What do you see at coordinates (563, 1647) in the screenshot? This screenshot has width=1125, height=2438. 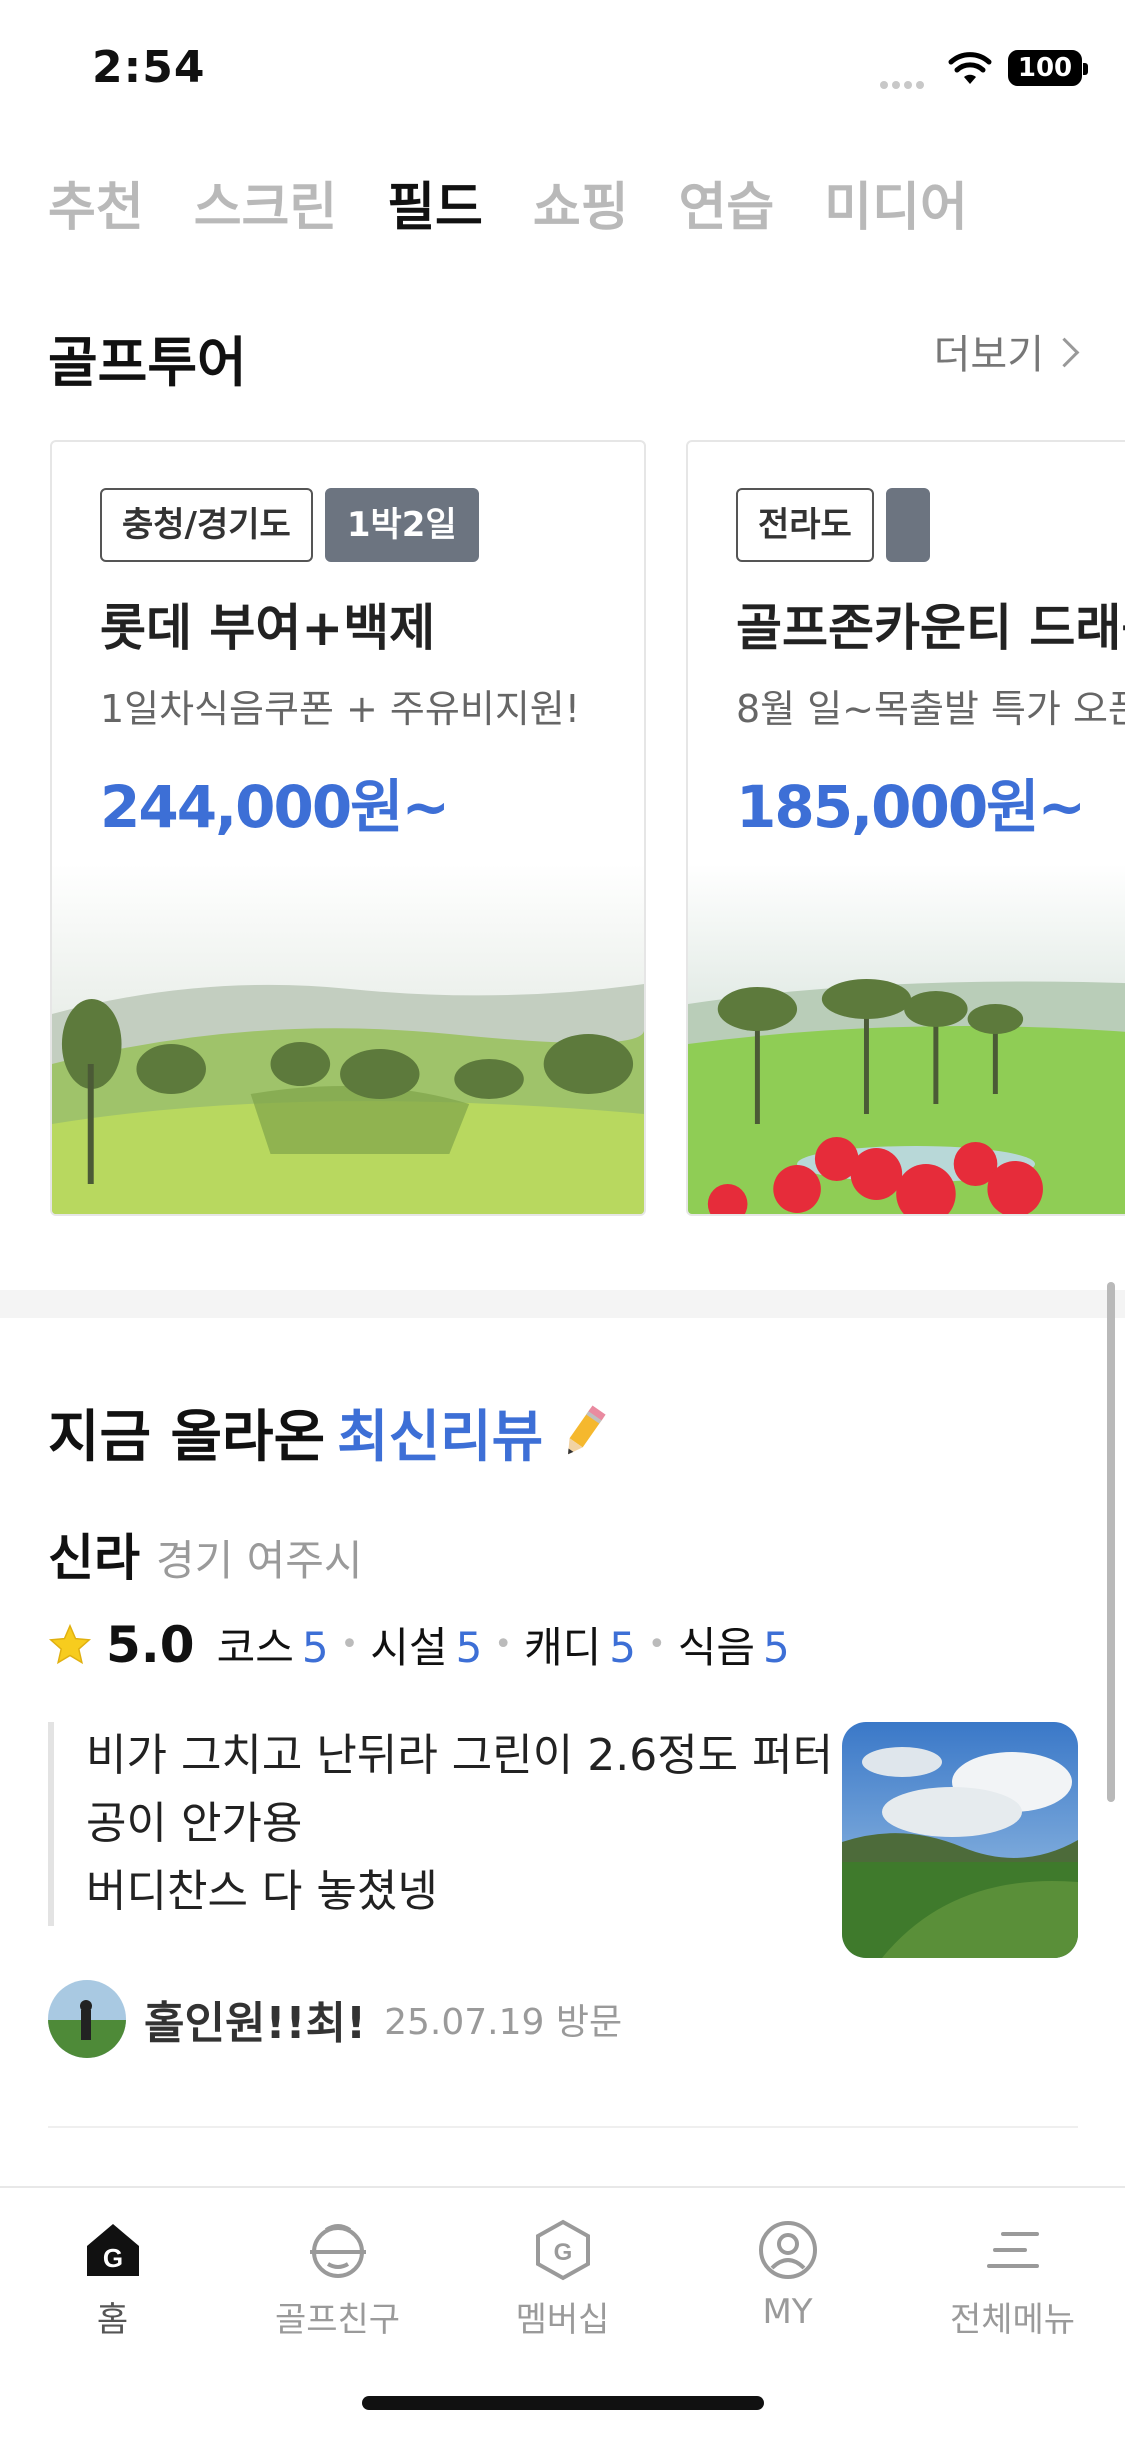 I see `rating-label: 캐디` at bounding box center [563, 1647].